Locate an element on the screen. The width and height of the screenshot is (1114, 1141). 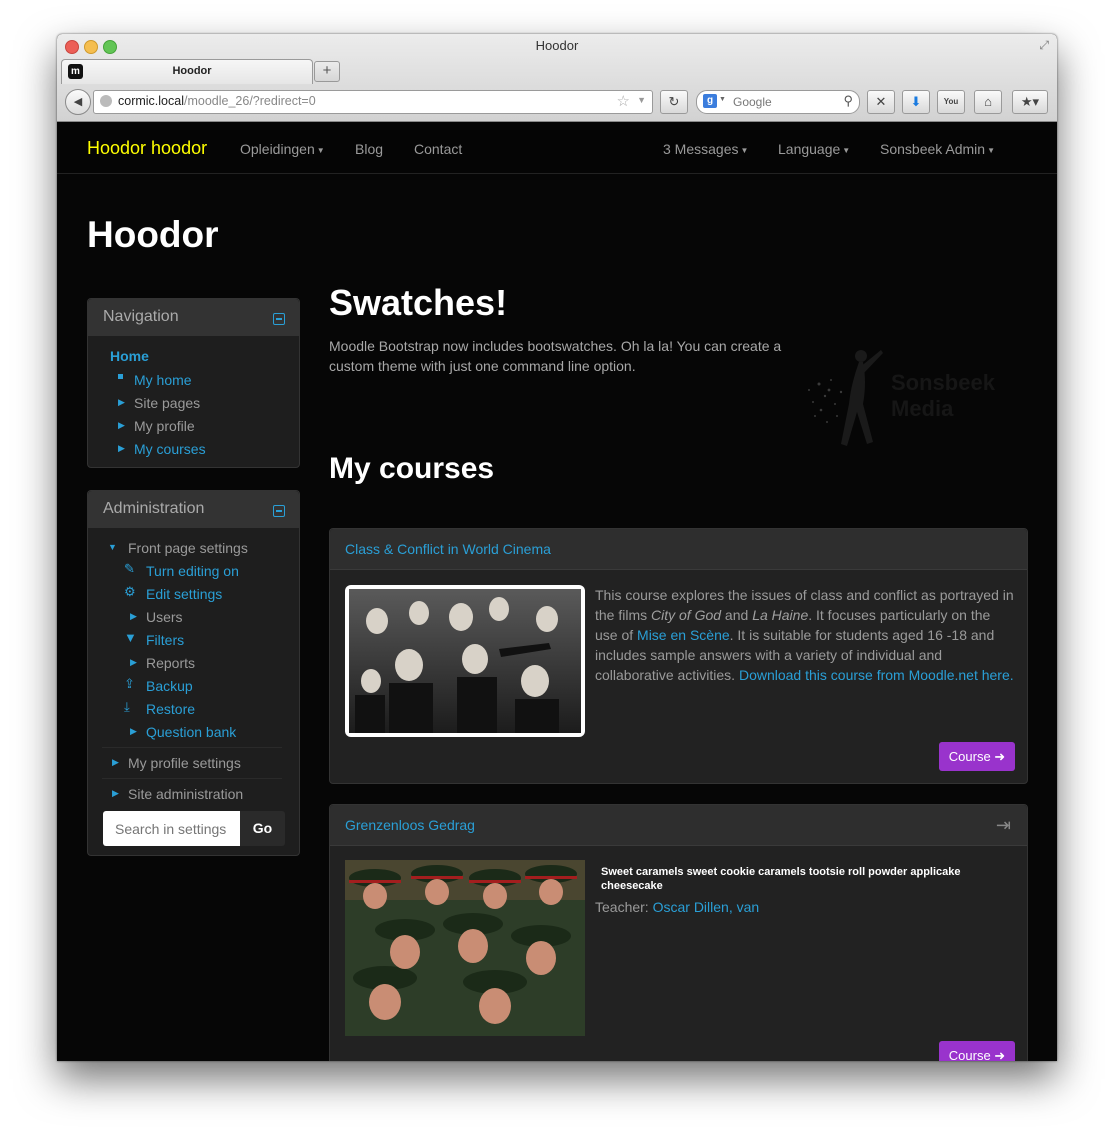
reload-button: ↻ is located at coordinates (674, 102).